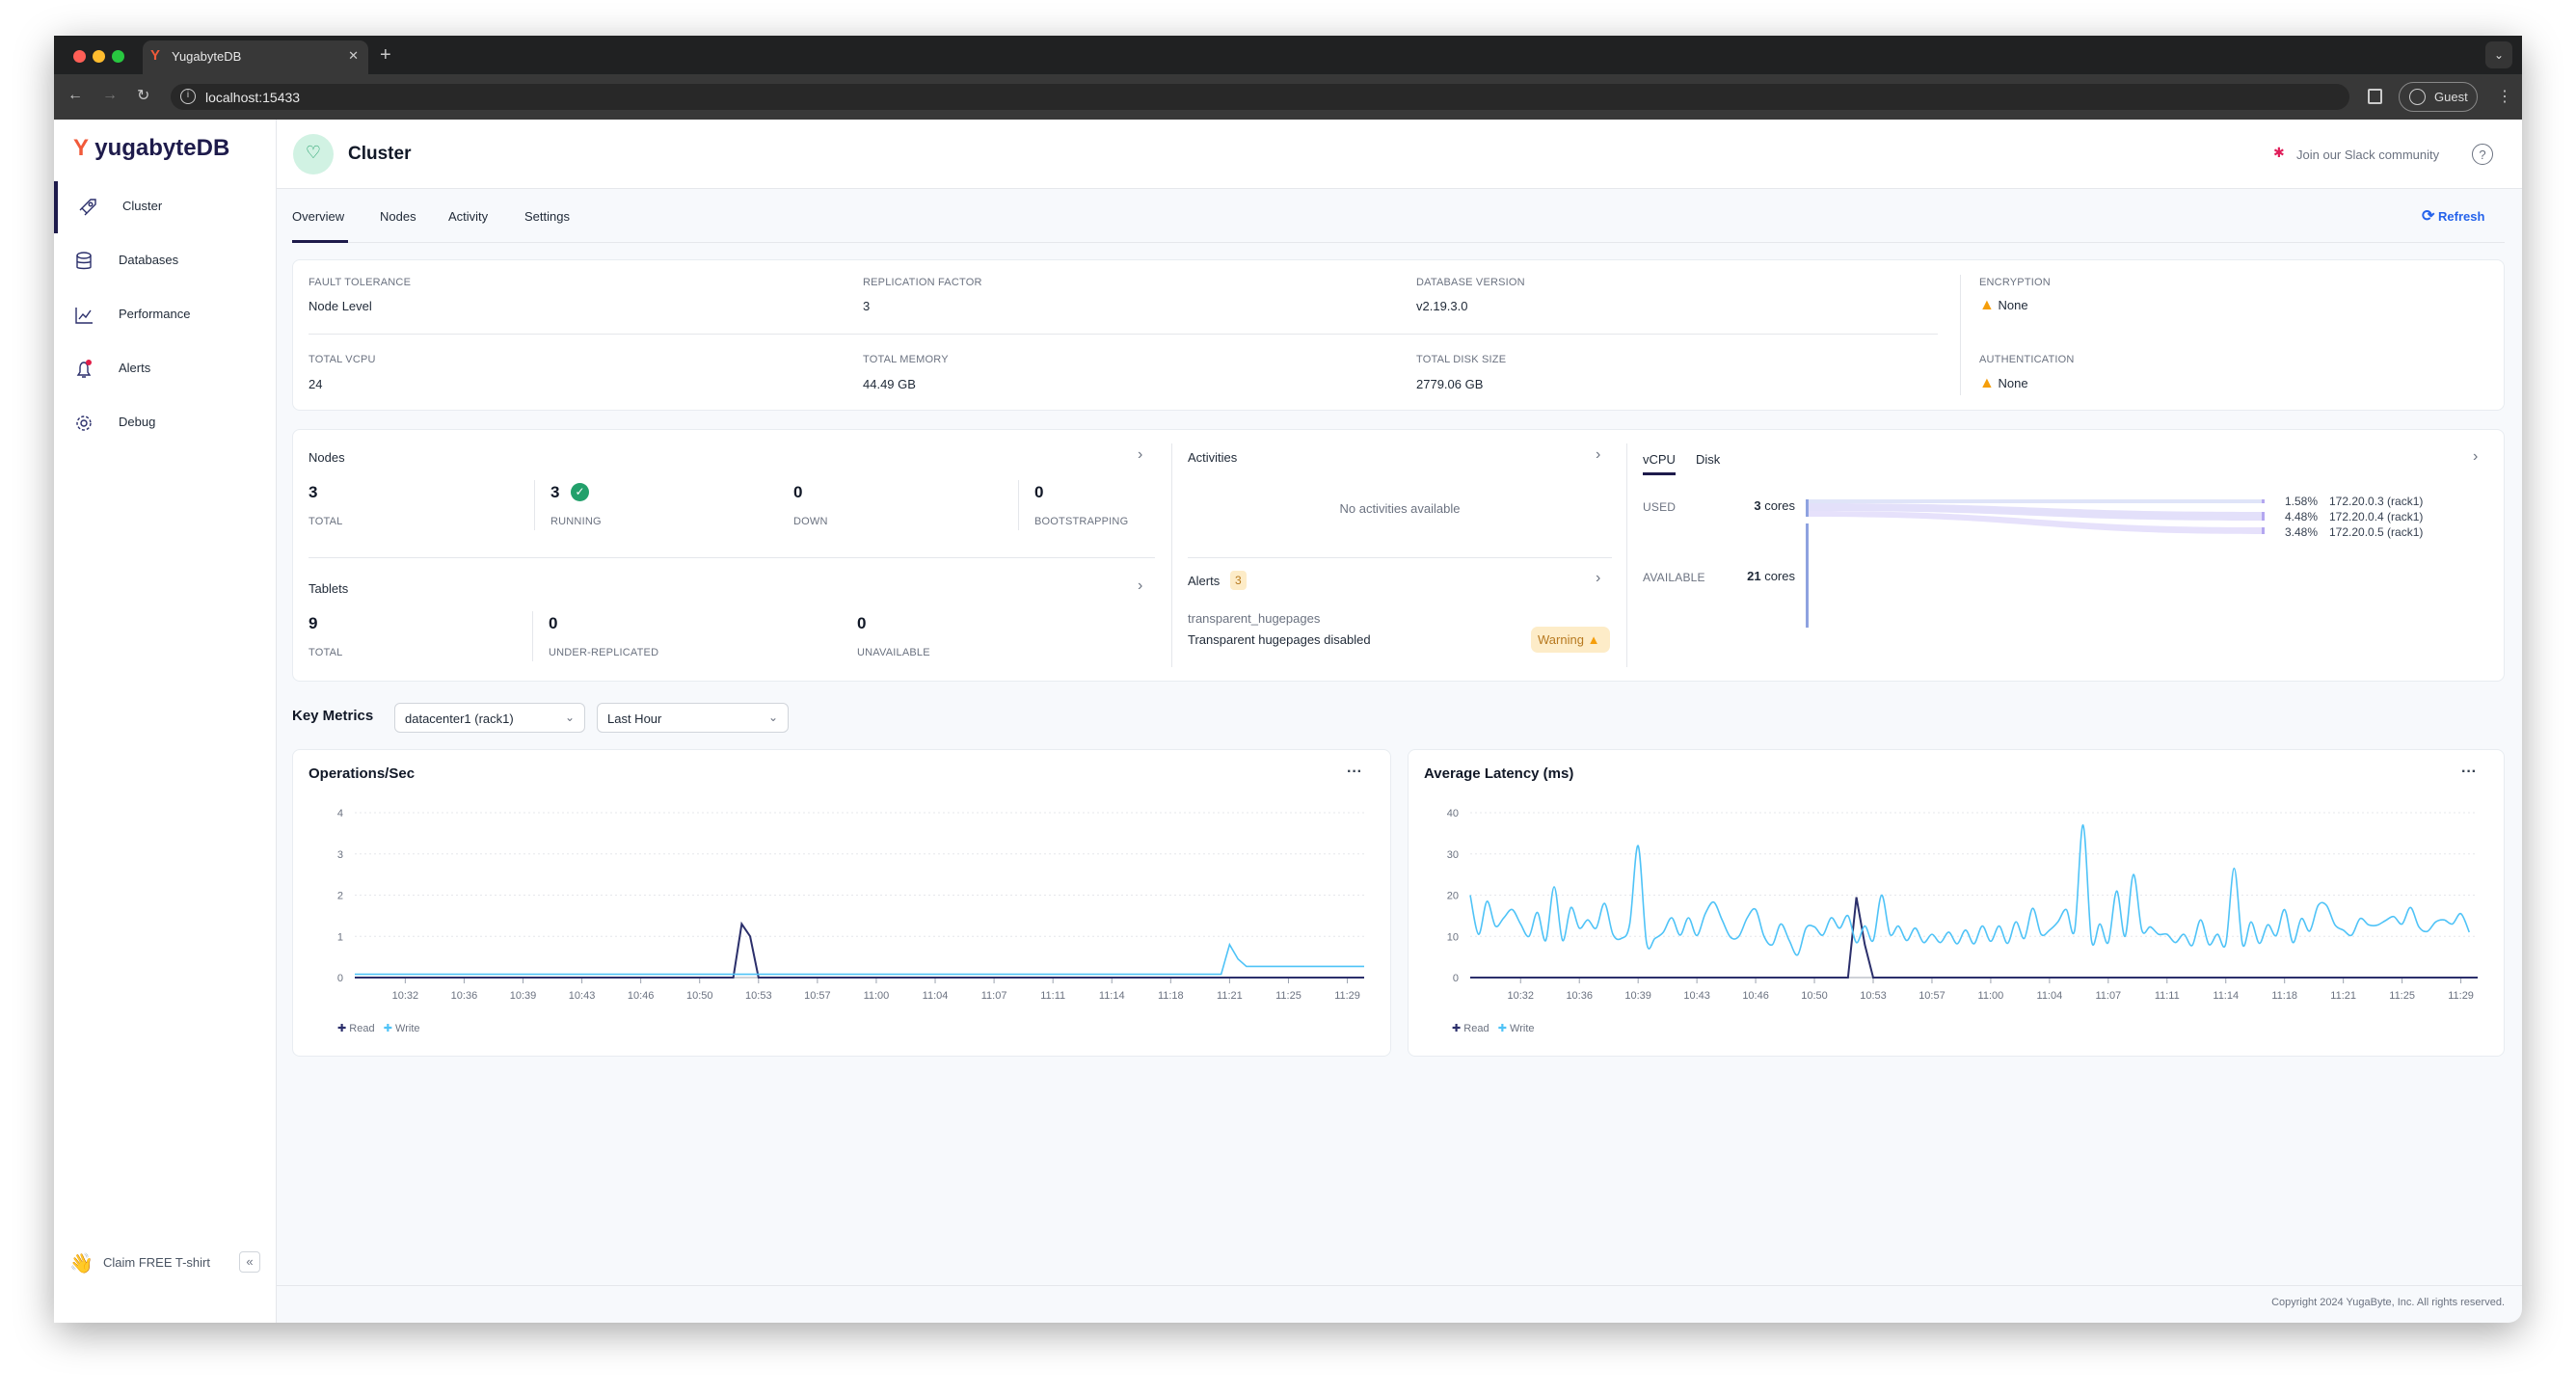 This screenshot has width=2576, height=1395. Describe the element at coordinates (118, 56) in the screenshot. I see `maximize-window-button` at that location.